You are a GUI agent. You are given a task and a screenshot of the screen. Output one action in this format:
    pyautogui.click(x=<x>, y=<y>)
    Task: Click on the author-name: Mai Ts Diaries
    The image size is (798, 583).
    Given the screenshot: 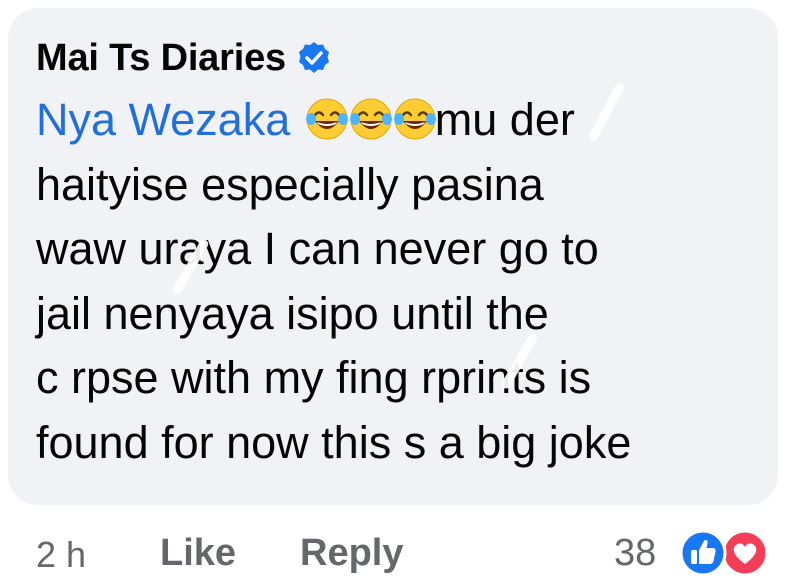 What is the action you would take?
    pyautogui.click(x=161, y=58)
    